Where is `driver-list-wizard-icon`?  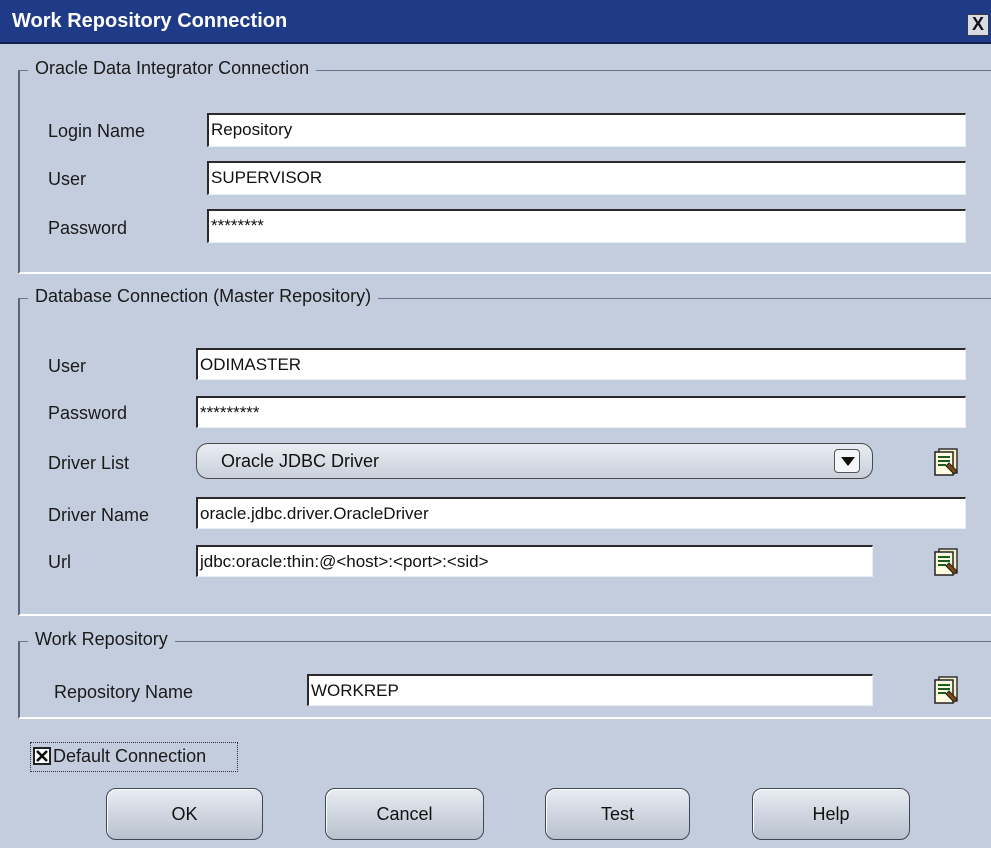
driver-list-wizard-icon is located at coordinates (947, 462).